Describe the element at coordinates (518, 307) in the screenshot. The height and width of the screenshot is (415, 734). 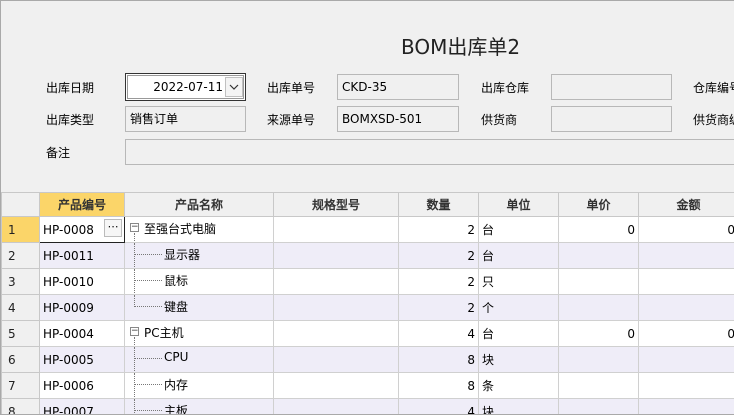
I see `cell-unit: 个` at that location.